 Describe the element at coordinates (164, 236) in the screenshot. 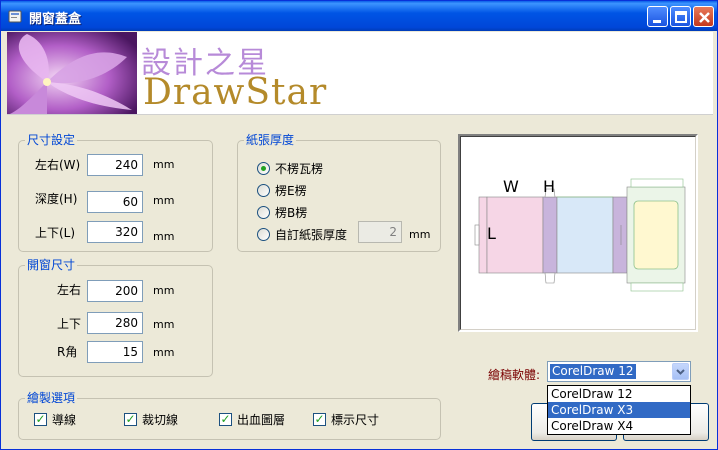

I see `length-unit: mm` at that location.